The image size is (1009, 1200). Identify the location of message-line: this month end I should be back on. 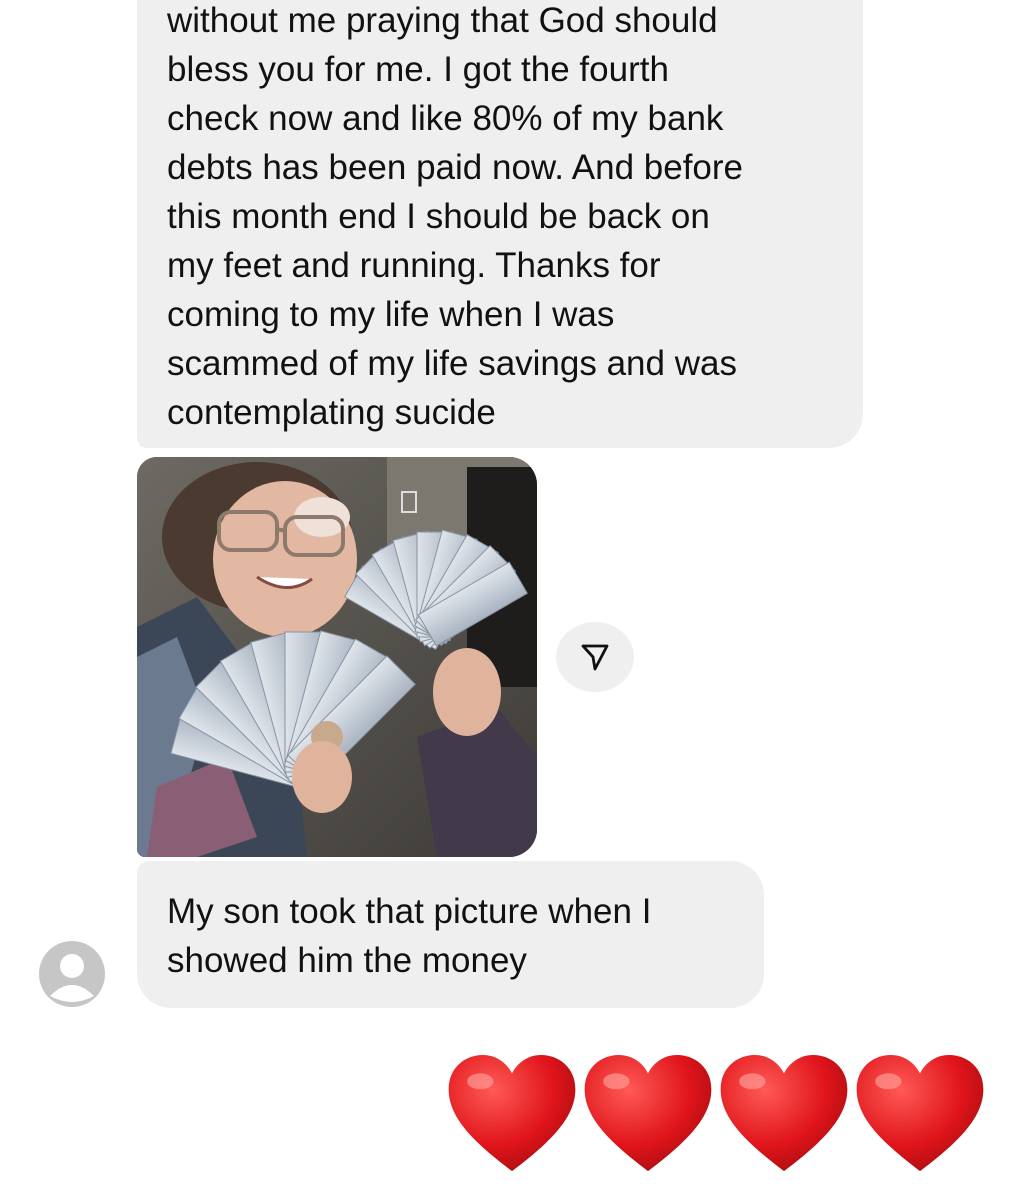
(438, 216).